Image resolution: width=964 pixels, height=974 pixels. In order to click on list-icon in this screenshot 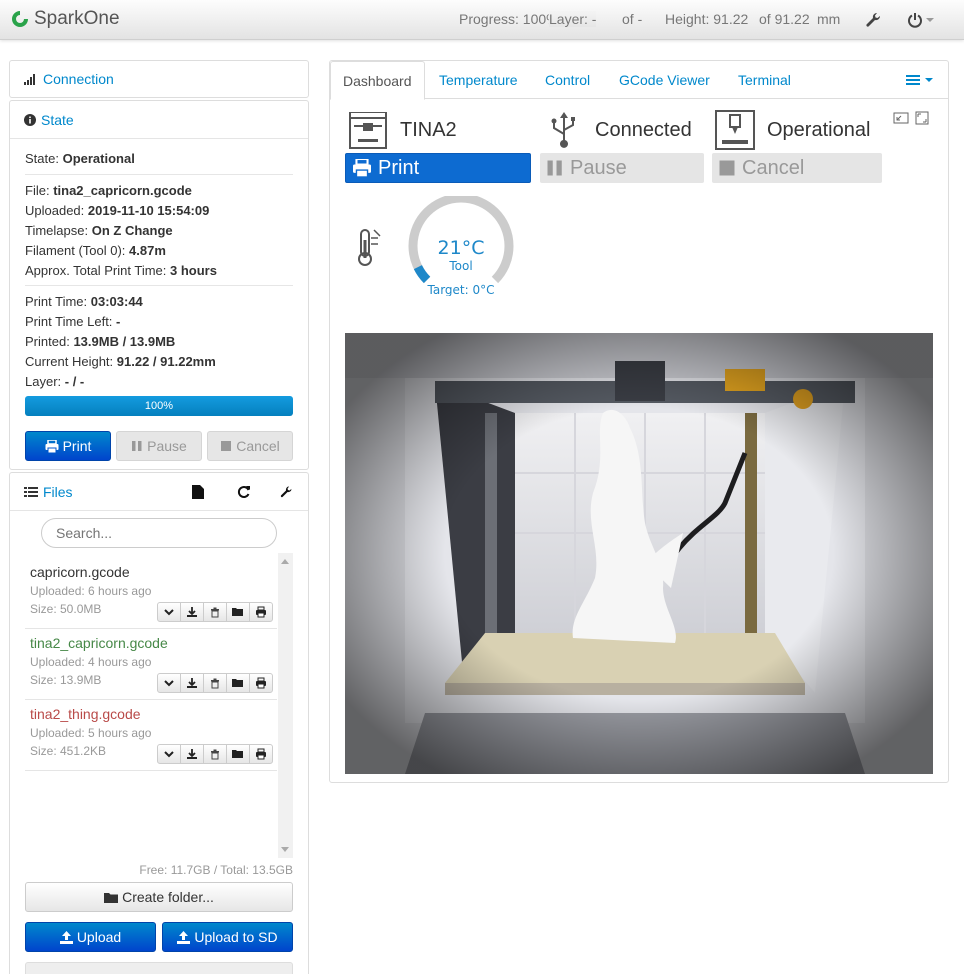, I will do `click(31, 492)`.